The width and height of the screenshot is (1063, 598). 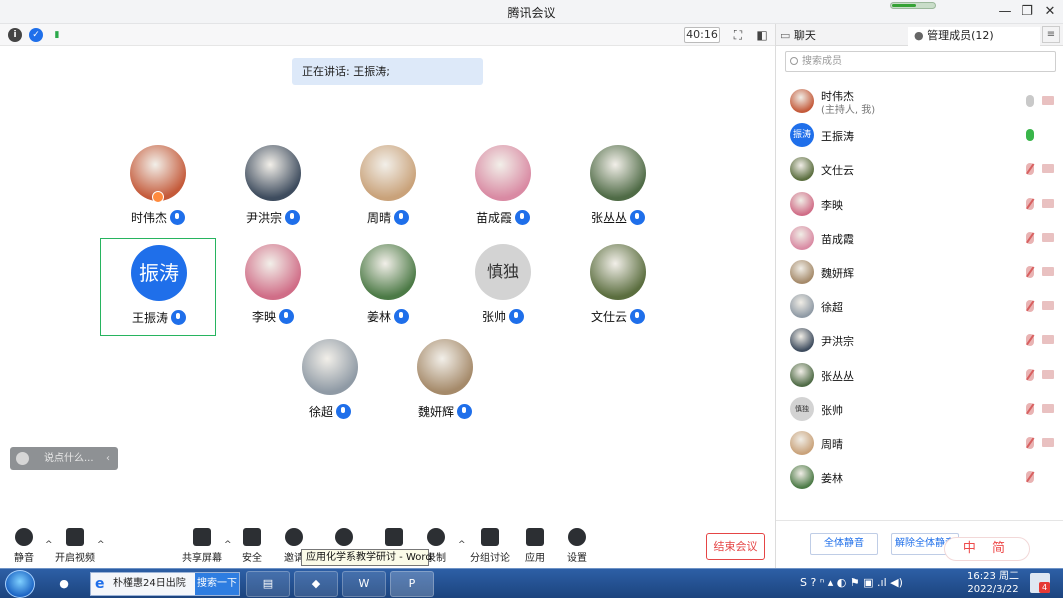 I want to click on start-button, so click(x=20, y=584).